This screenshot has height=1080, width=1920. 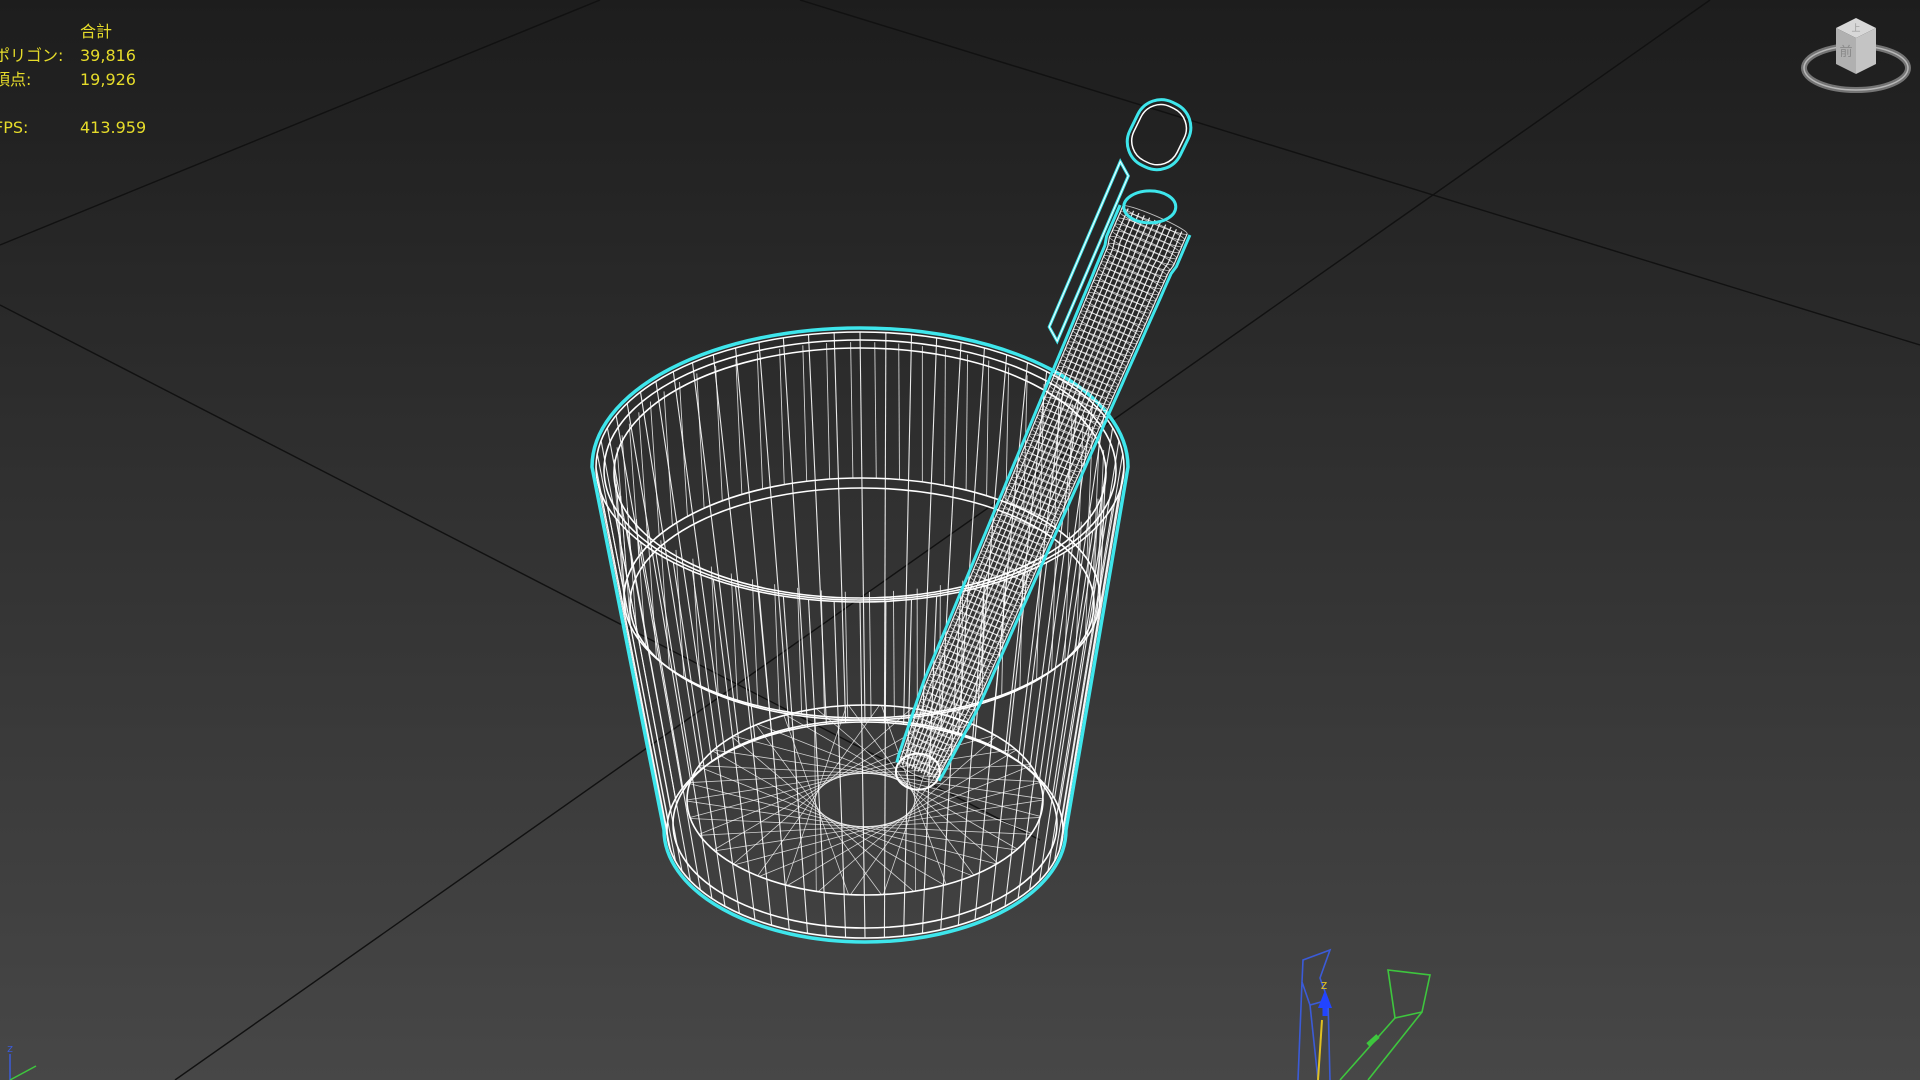 What do you see at coordinates (14, 127) in the screenshot?
I see `stats-fps-label: FPS:` at bounding box center [14, 127].